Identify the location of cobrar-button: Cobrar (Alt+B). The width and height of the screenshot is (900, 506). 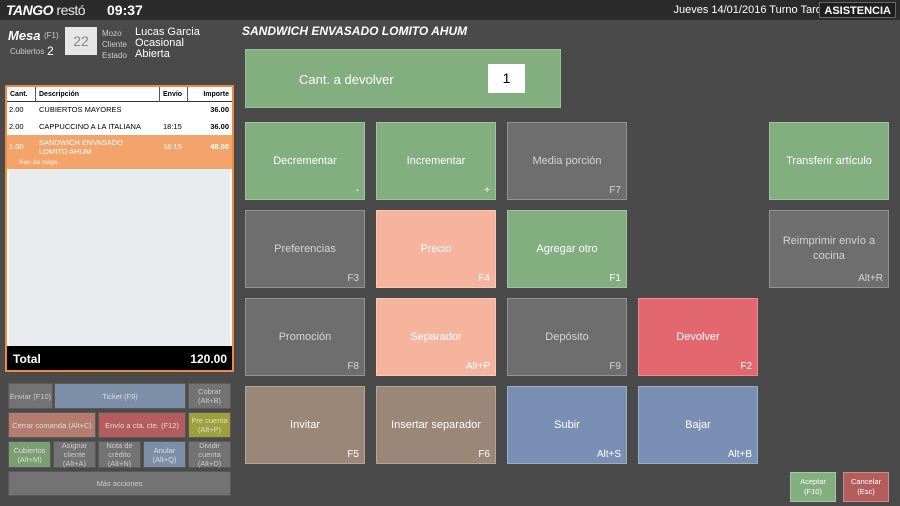
(209, 396).